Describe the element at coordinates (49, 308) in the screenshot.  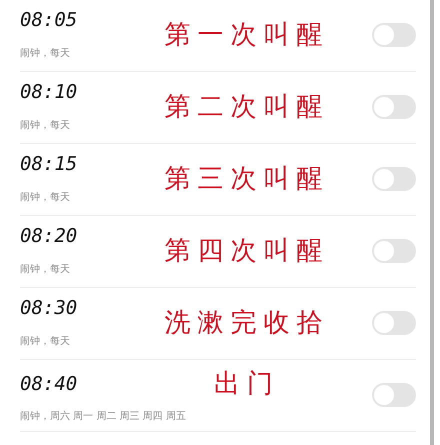
I see `alarm-time: 08:30` at that location.